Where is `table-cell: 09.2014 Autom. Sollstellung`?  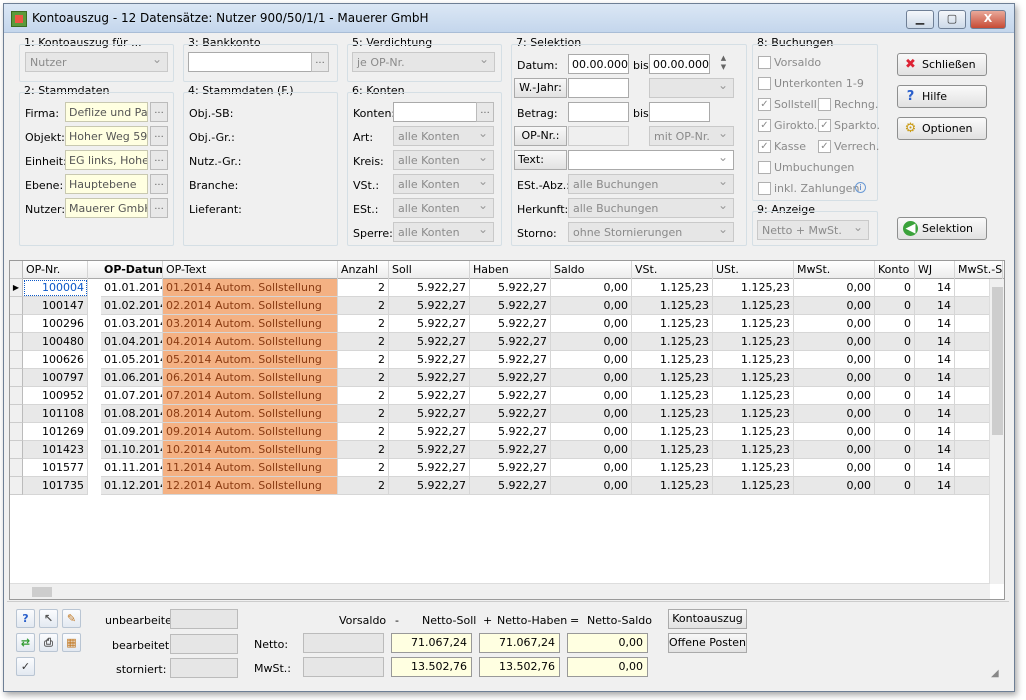
table-cell: 09.2014 Autom. Sollstellung is located at coordinates (250, 432).